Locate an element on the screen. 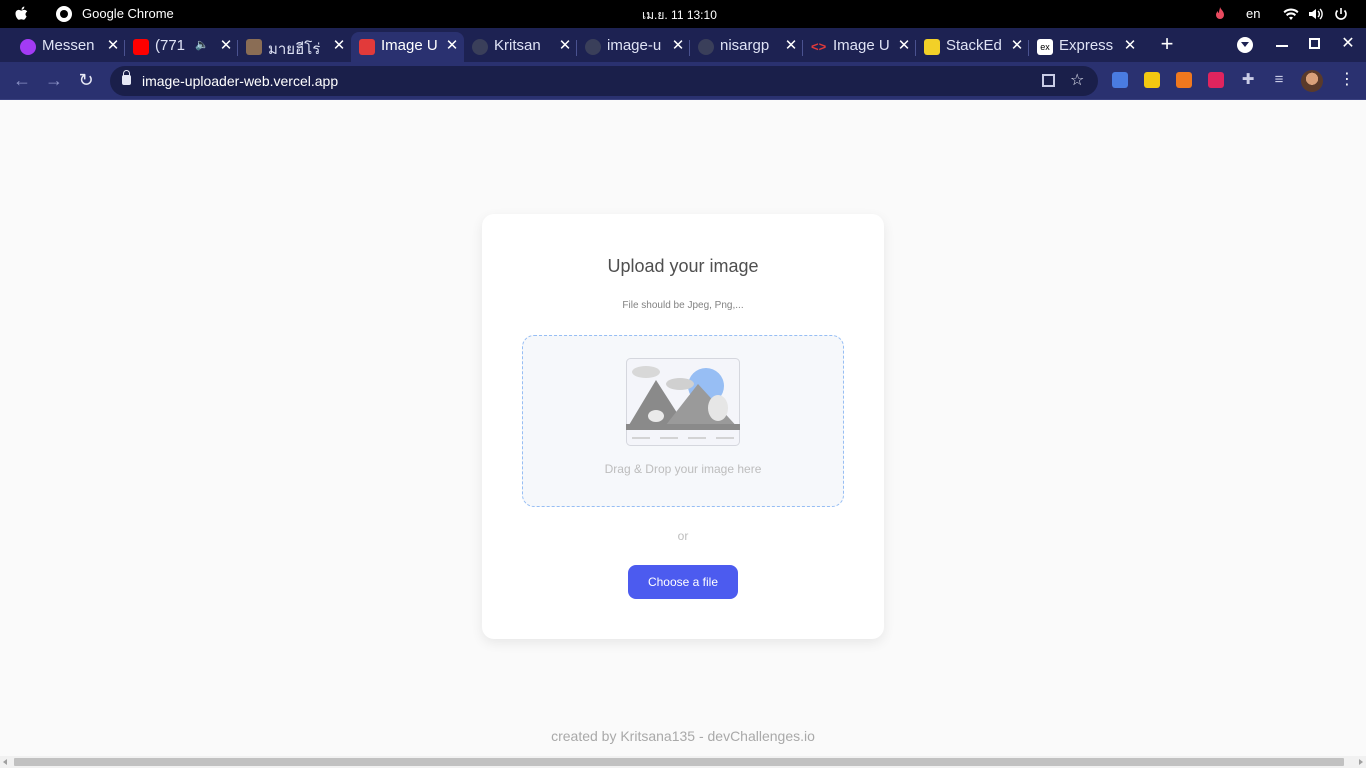  tab-image-uploader-2: <> Image U ✕ is located at coordinates (859, 47).